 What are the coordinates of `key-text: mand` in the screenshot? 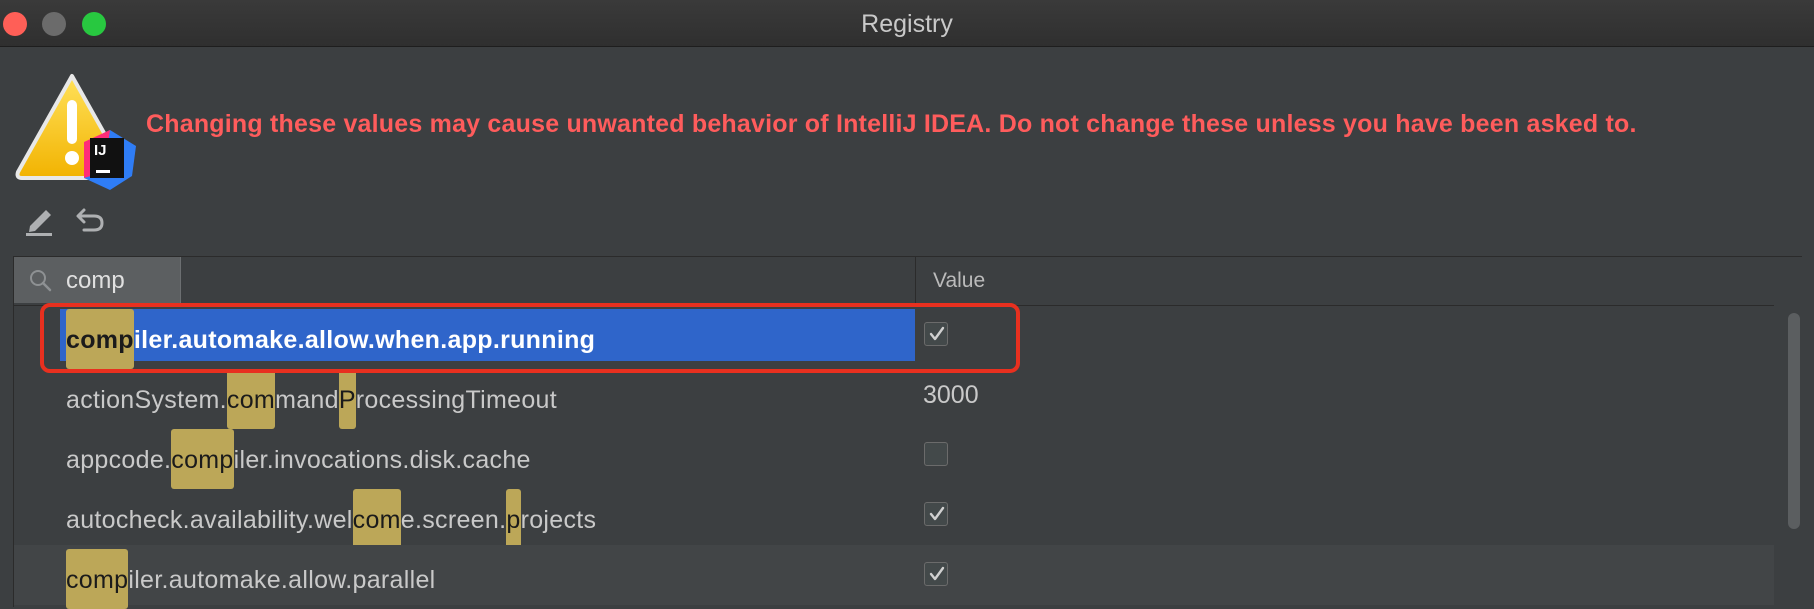 It's located at (307, 400).